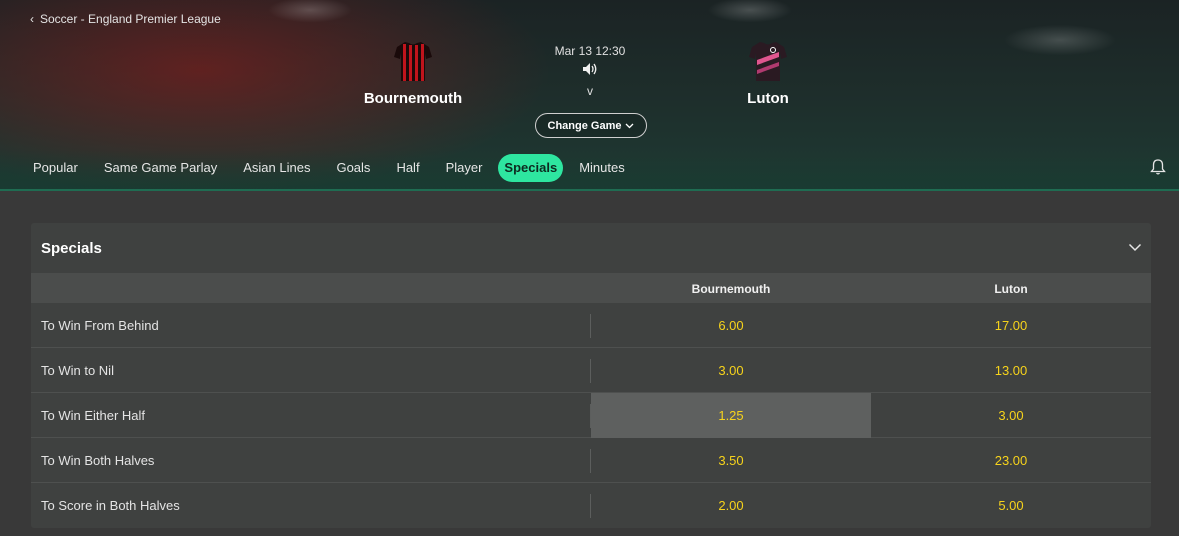  I want to click on market-label: To Win to Nil, so click(77, 370).